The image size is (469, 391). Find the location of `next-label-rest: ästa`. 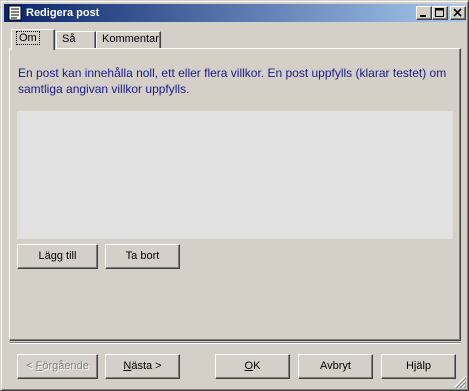

next-label-rest: ästa is located at coordinates (142, 366).